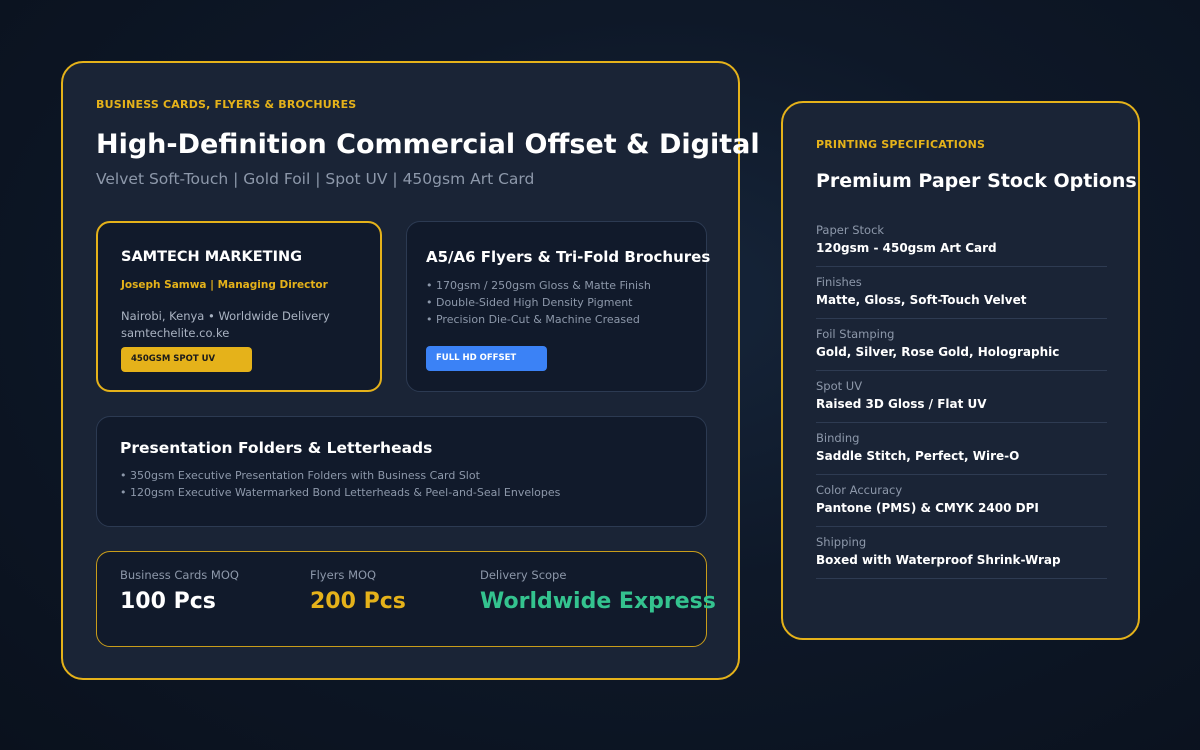 The height and width of the screenshot is (750, 1200). What do you see at coordinates (906, 248) in the screenshot?
I see `spec-value: 120gsm - 450gsm Art Card` at bounding box center [906, 248].